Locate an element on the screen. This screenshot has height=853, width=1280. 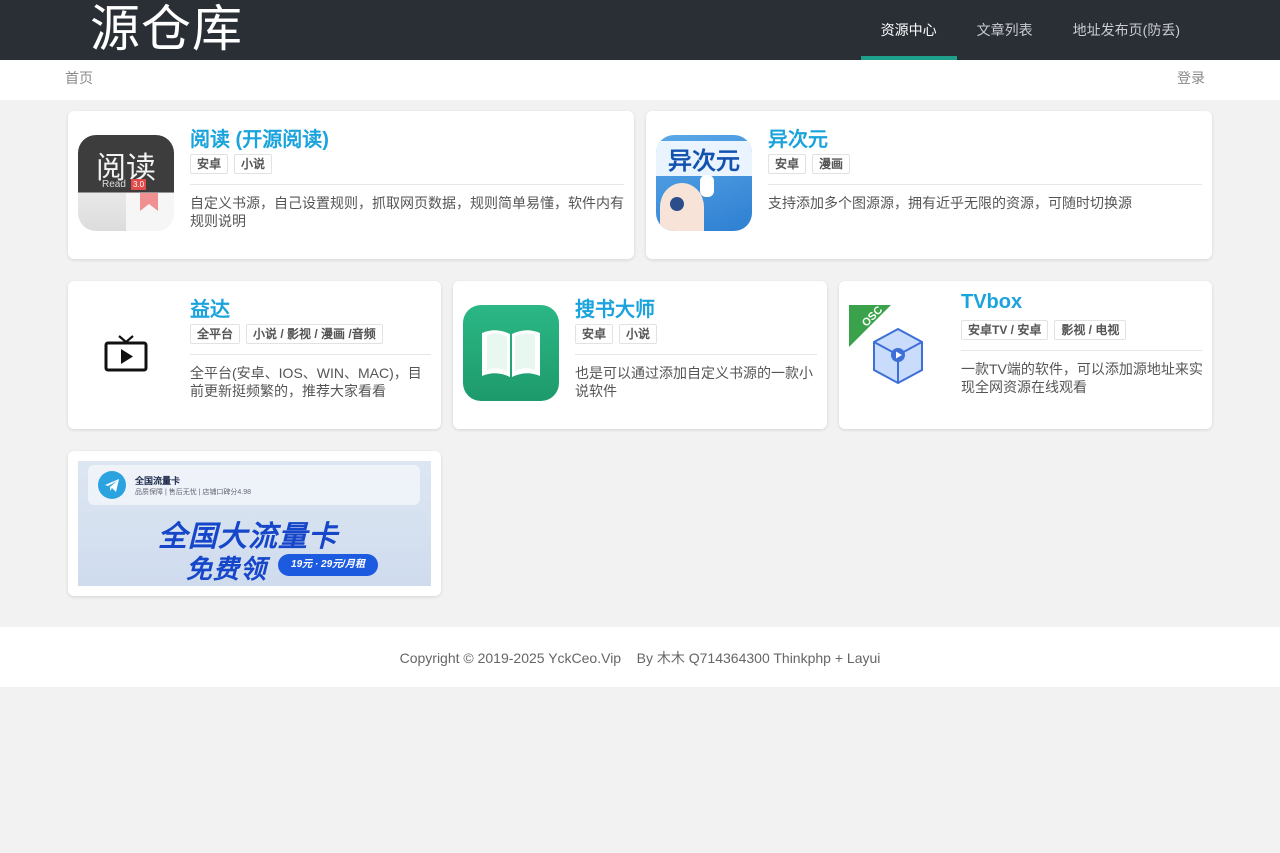
tag-category: 小说 / 影视 / 漫画 /音频 is located at coordinates (314, 334).